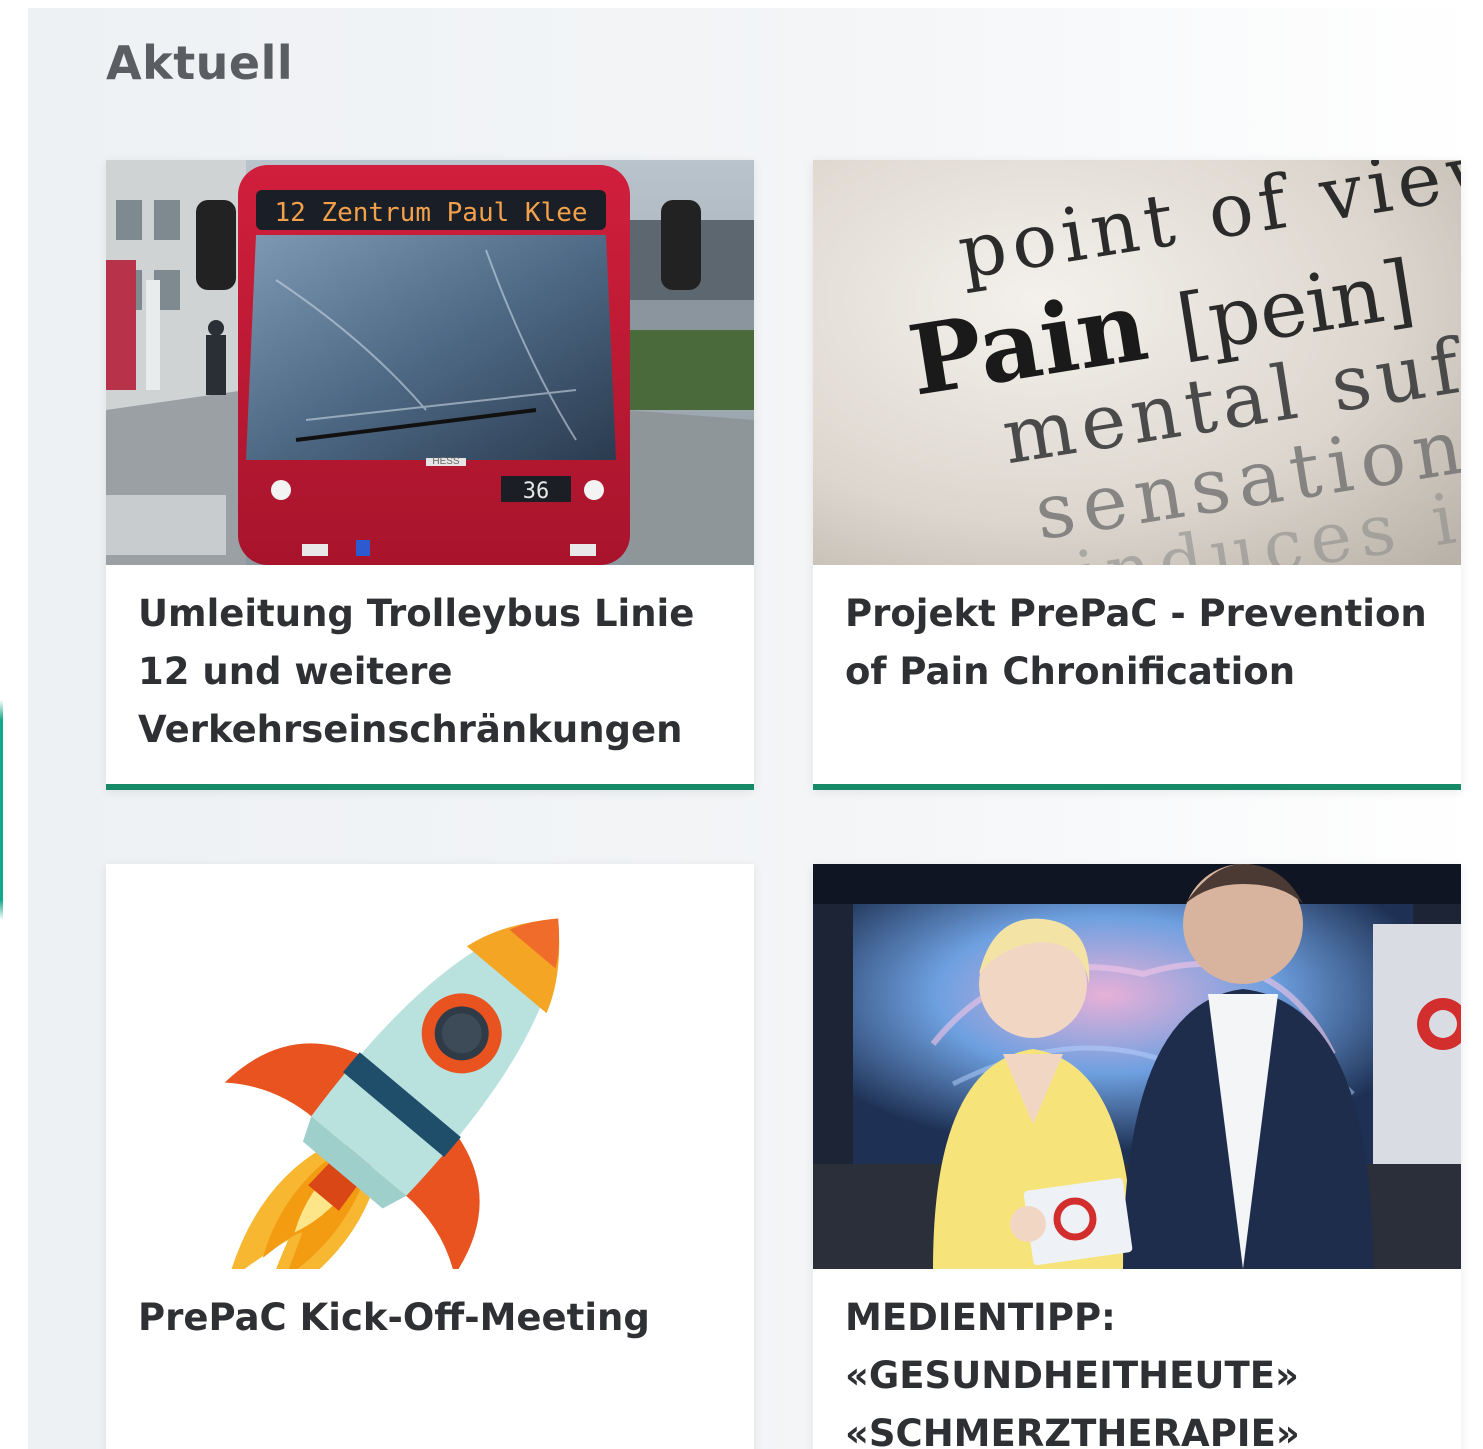 The image size is (1483, 1449). I want to click on trolleybus-photo: 12 Zentrum Paul Klee HESS 36, so click(430, 362).